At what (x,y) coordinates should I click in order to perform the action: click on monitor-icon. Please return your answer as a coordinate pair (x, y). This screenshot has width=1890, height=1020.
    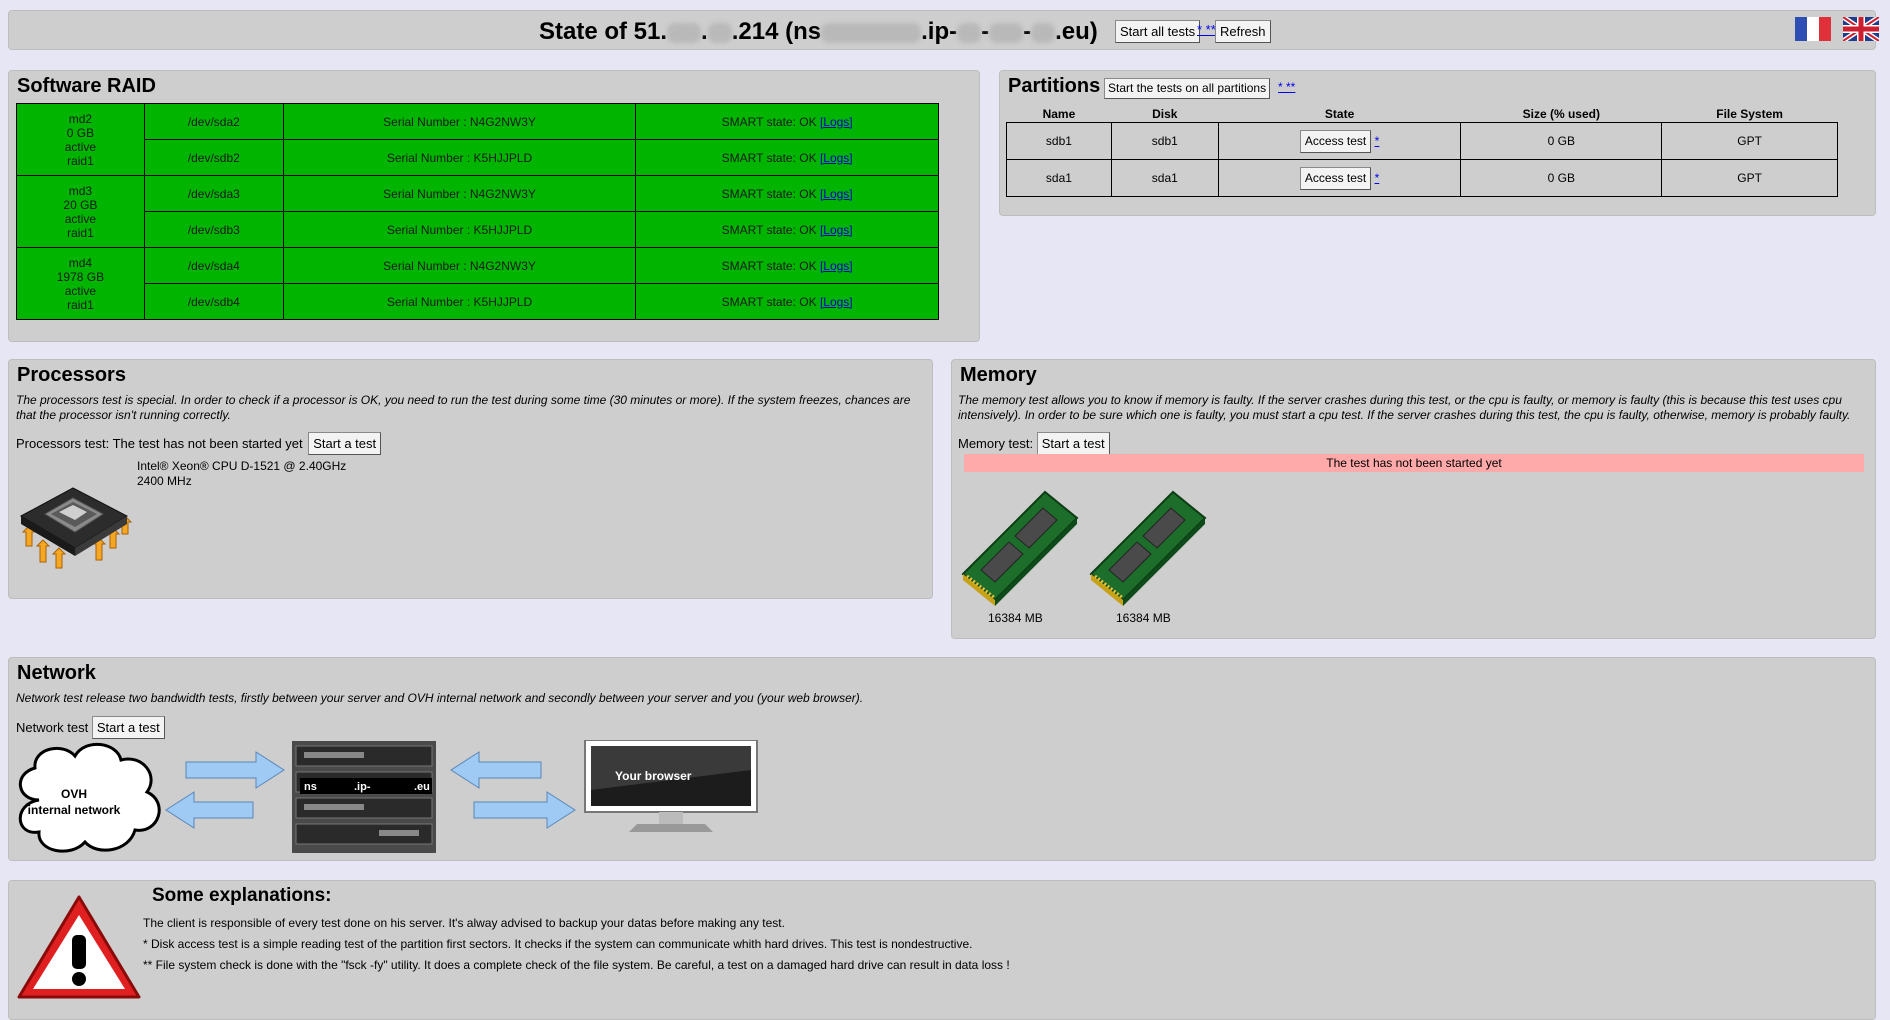
    Looking at the image, I should click on (671, 786).